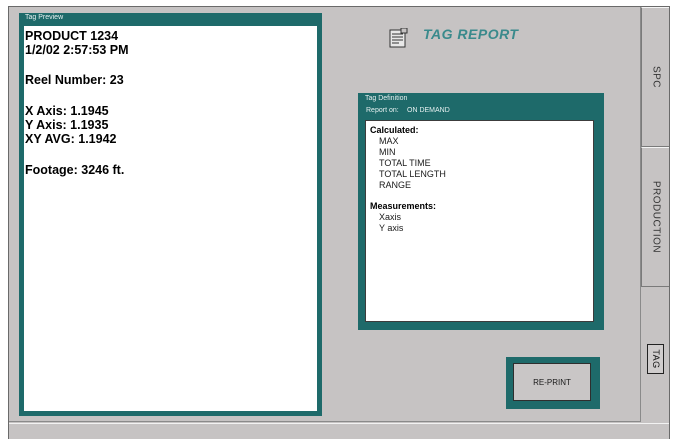 This screenshot has width=678, height=445. What do you see at coordinates (428, 110) in the screenshot?
I see `report-on-value: ON DEMAND` at bounding box center [428, 110].